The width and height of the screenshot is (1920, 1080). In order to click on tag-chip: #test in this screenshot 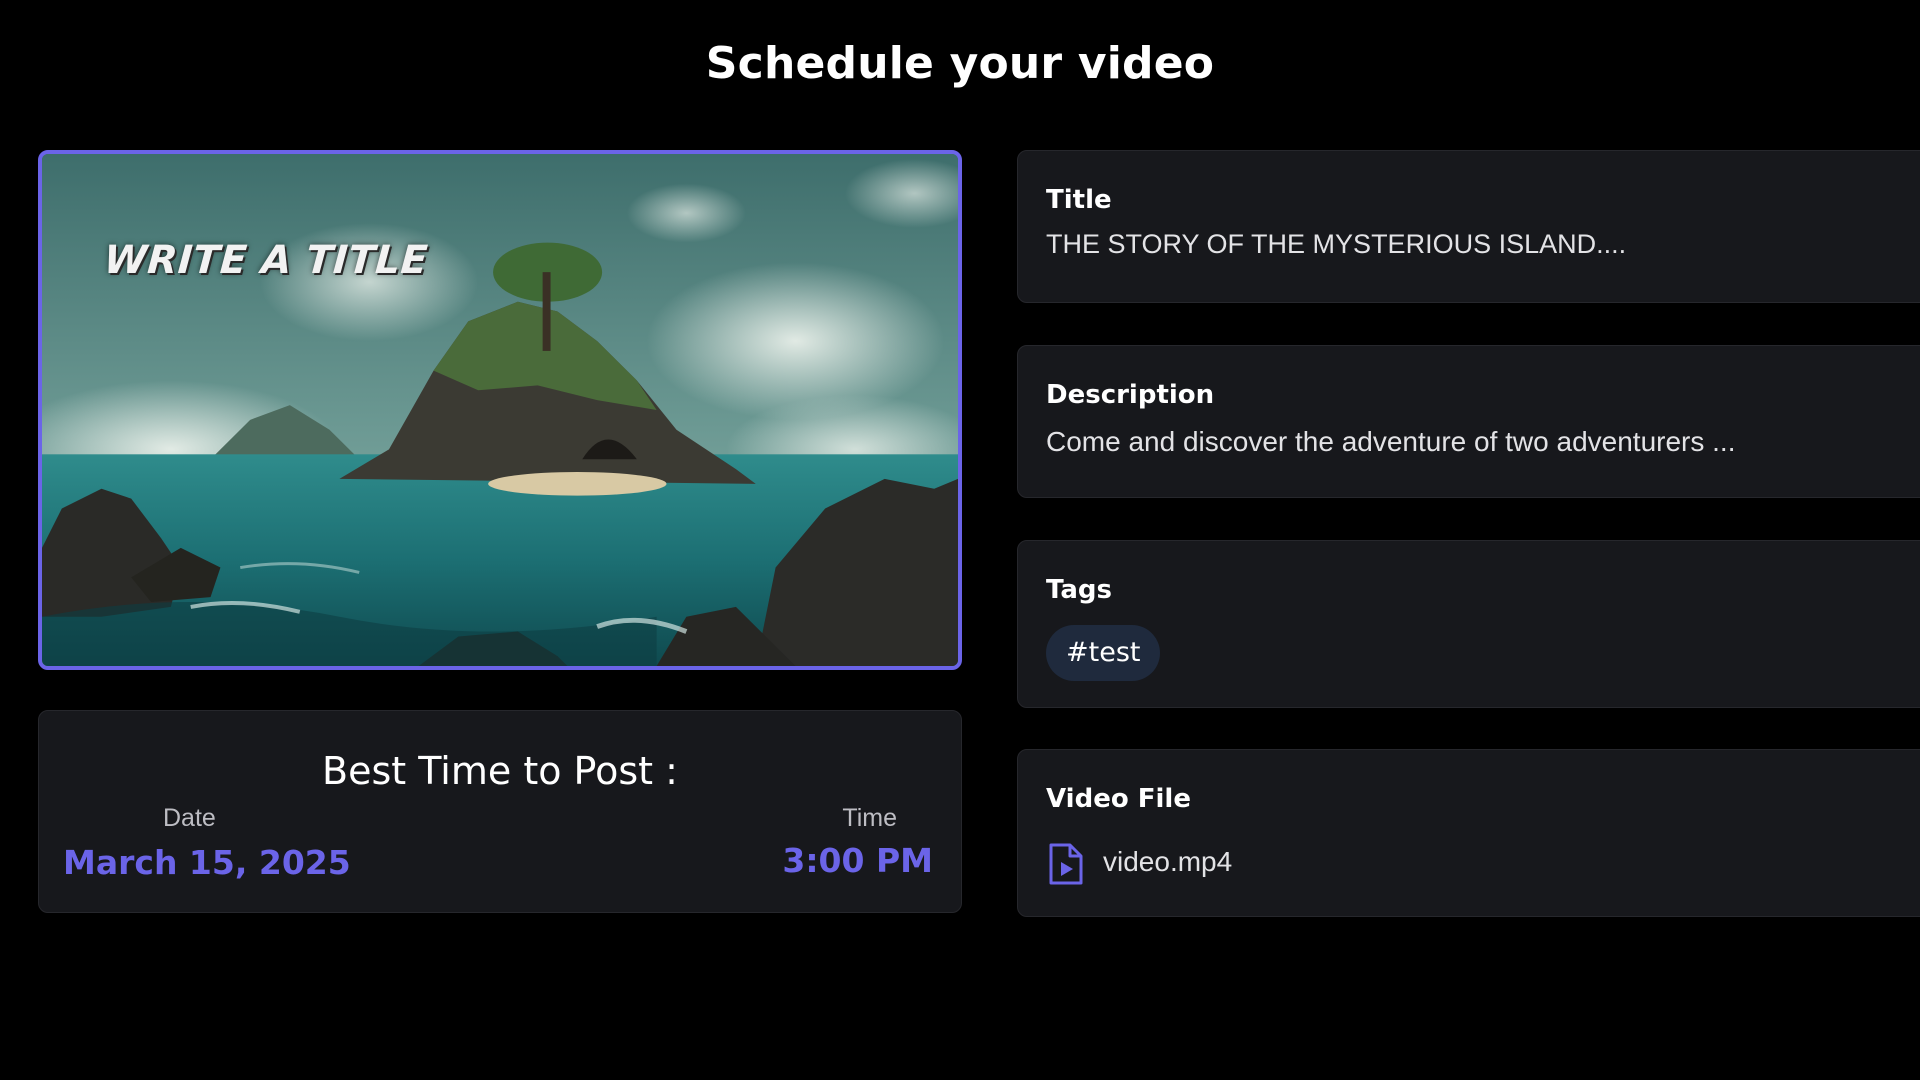, I will do `click(1103, 653)`.